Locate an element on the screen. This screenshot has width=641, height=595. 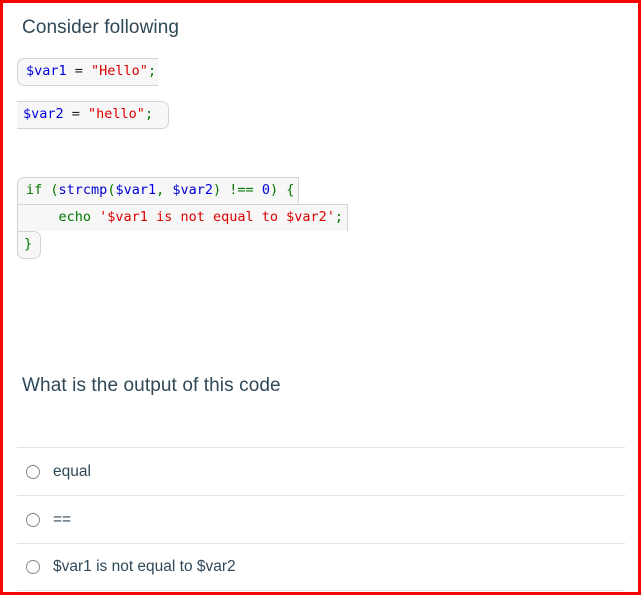
code-token: , is located at coordinates (164, 190).